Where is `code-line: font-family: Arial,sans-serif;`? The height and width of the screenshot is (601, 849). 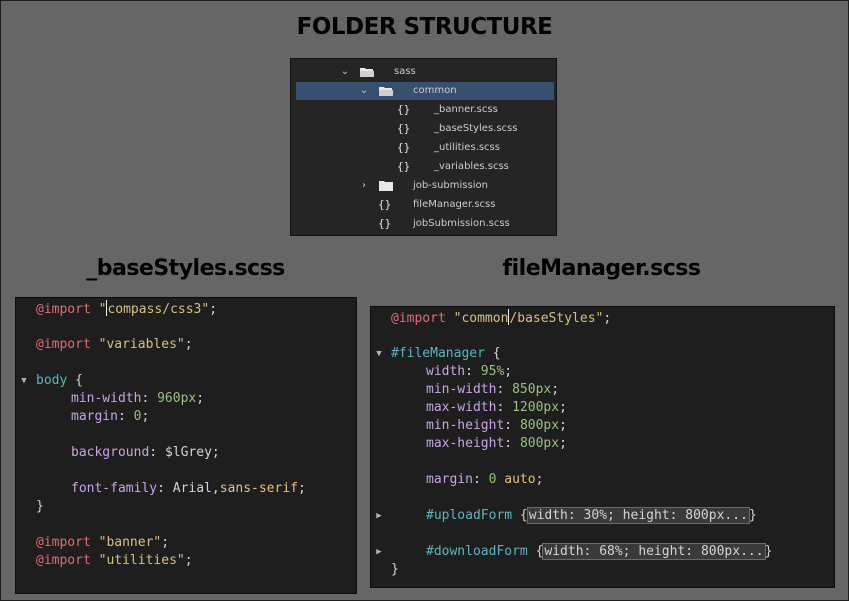
code-line: font-family: Arial,sans-serif; is located at coordinates (188, 488).